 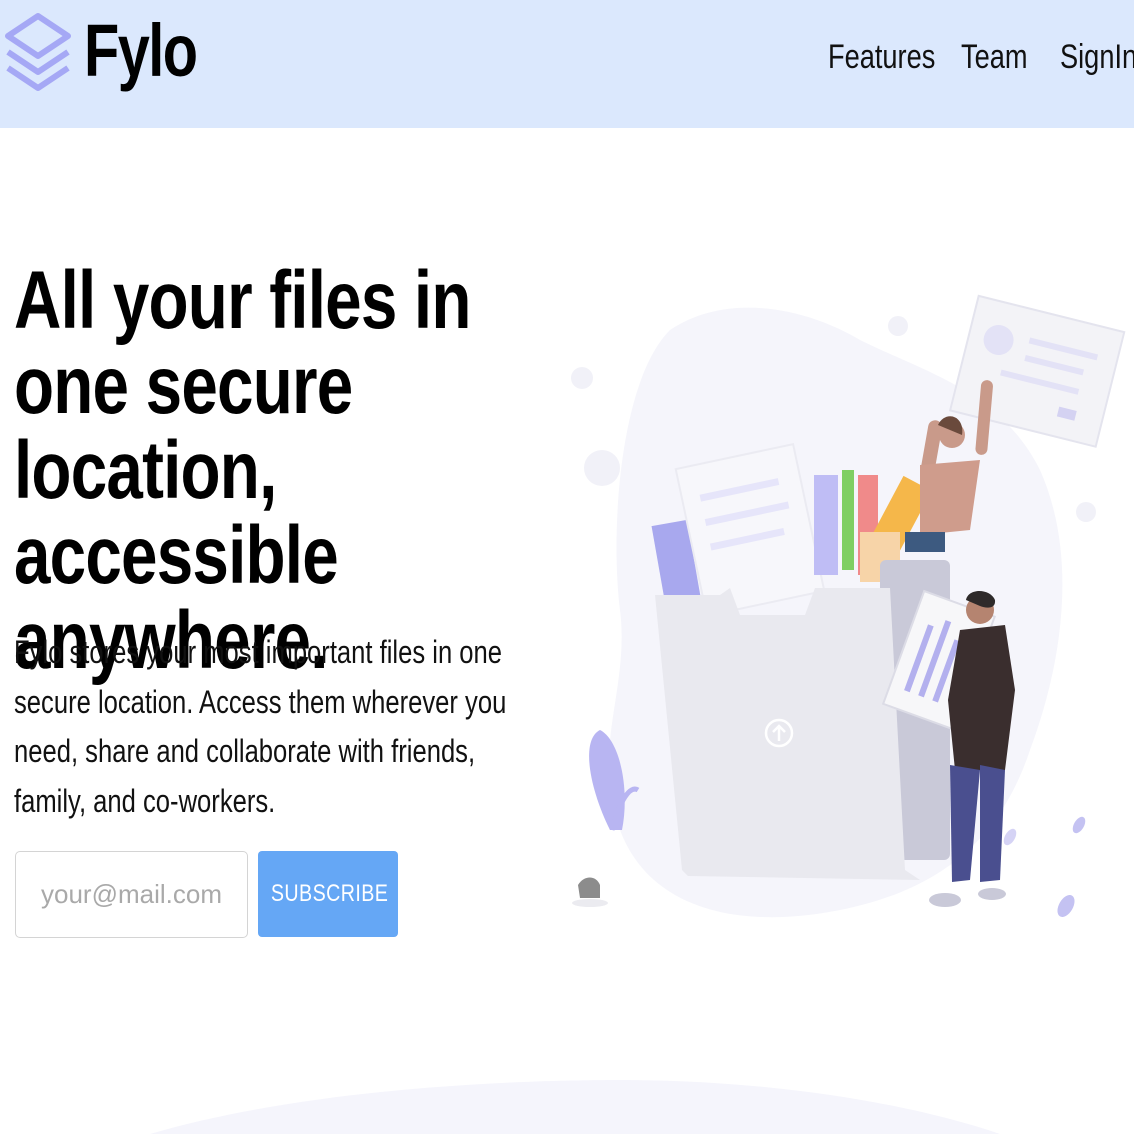 What do you see at coordinates (994, 57) in the screenshot?
I see `nav-team: Team` at bounding box center [994, 57].